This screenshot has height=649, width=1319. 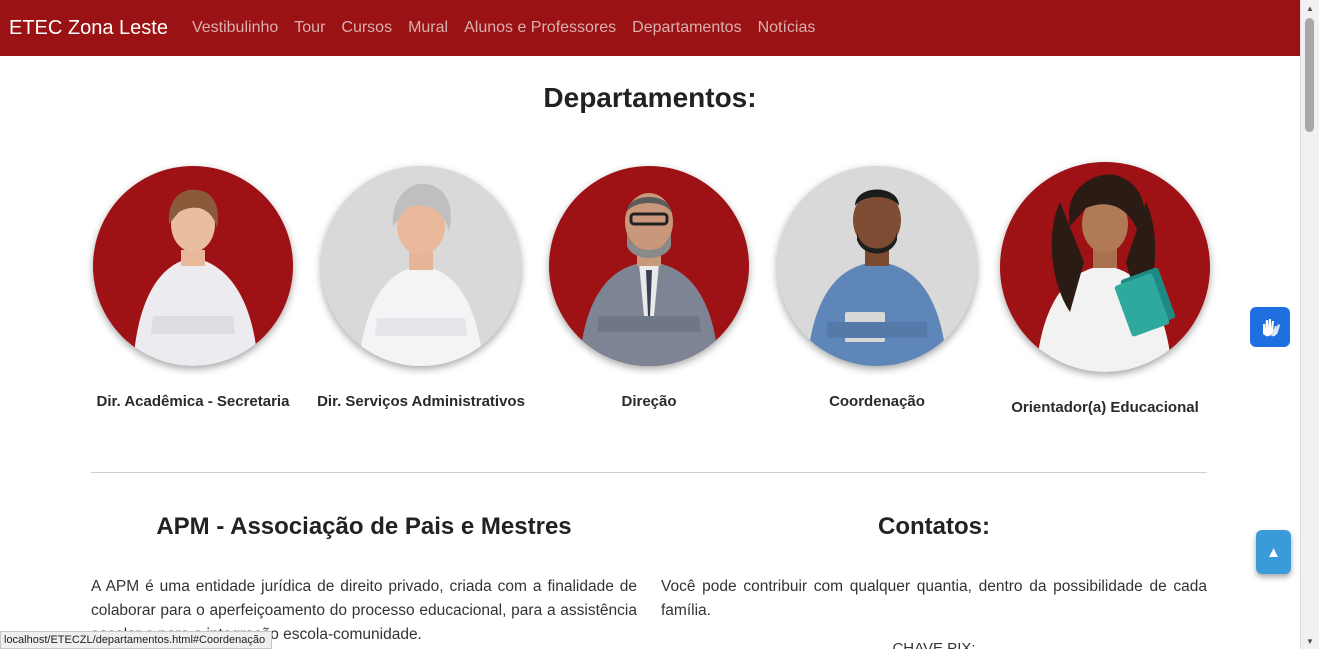 What do you see at coordinates (934, 526) in the screenshot?
I see `contacts-title: Contatos:` at bounding box center [934, 526].